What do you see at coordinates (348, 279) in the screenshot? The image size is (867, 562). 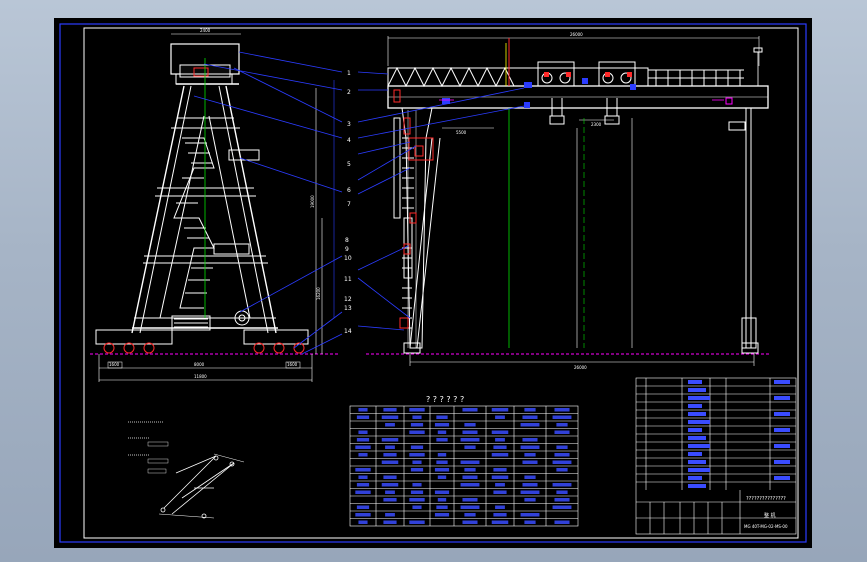 I see `part-number-11: 11` at bounding box center [348, 279].